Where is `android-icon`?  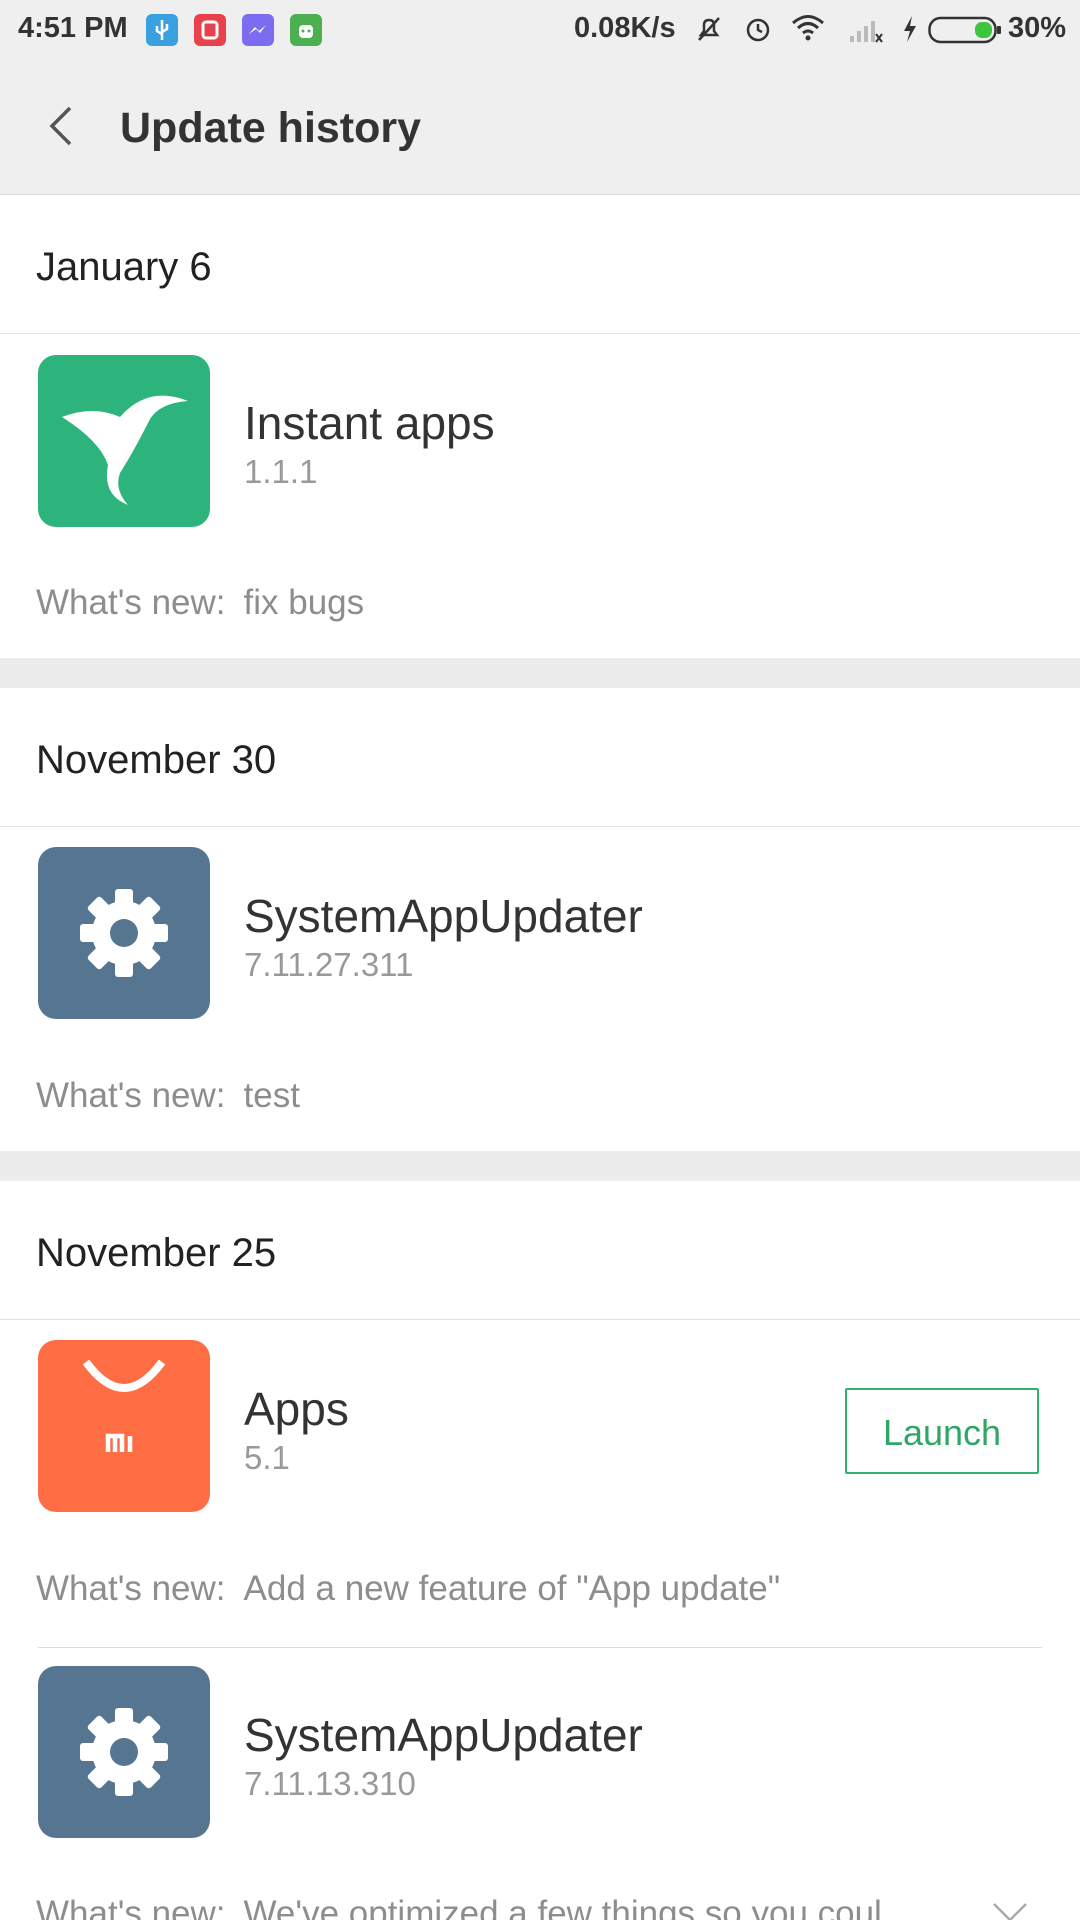 android-icon is located at coordinates (306, 30).